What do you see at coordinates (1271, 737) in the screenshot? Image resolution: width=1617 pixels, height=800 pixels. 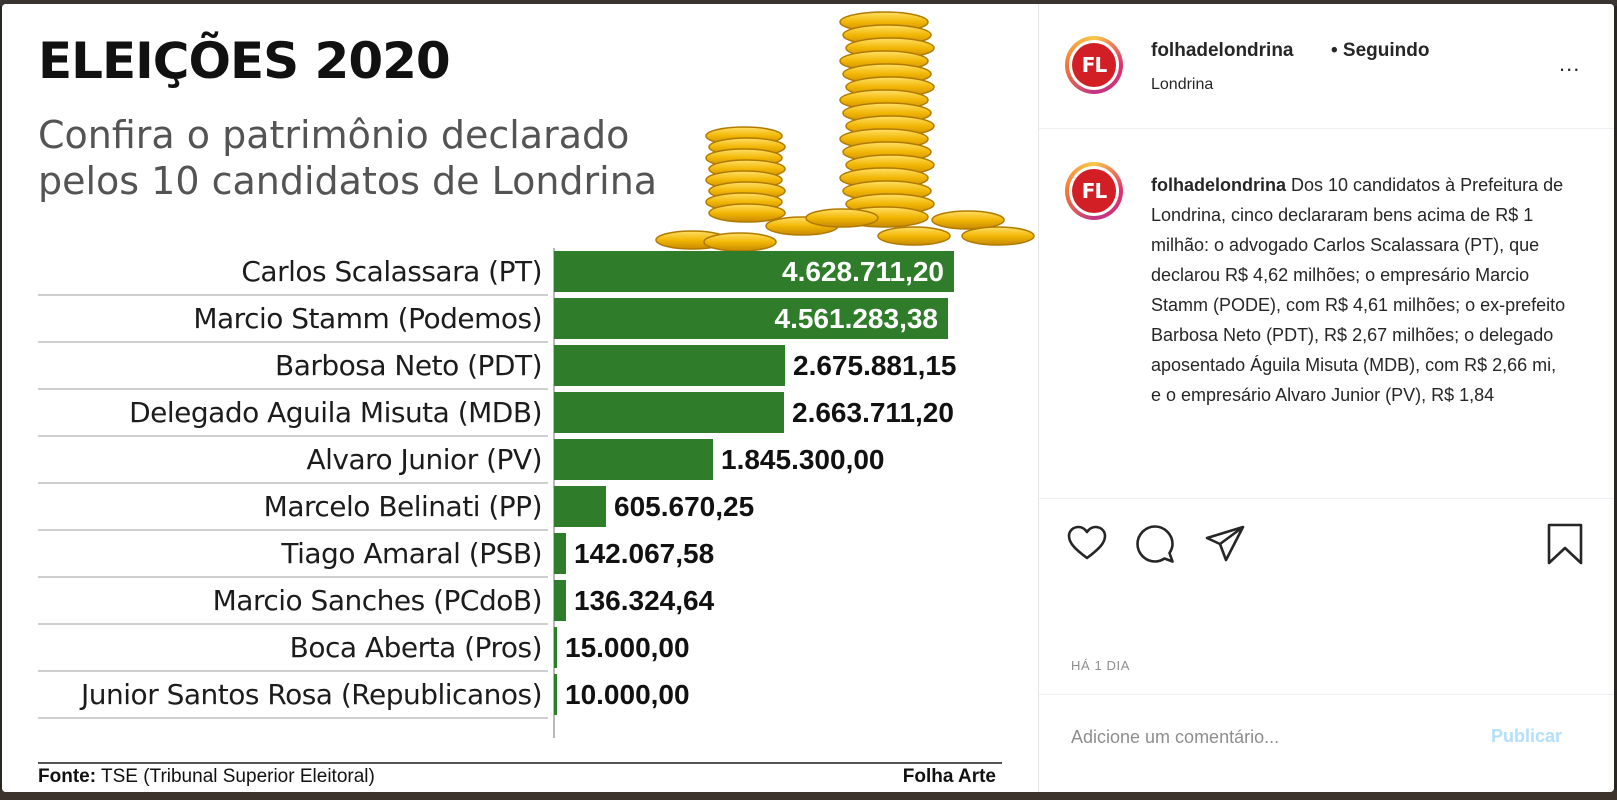 I see `comment-input` at bounding box center [1271, 737].